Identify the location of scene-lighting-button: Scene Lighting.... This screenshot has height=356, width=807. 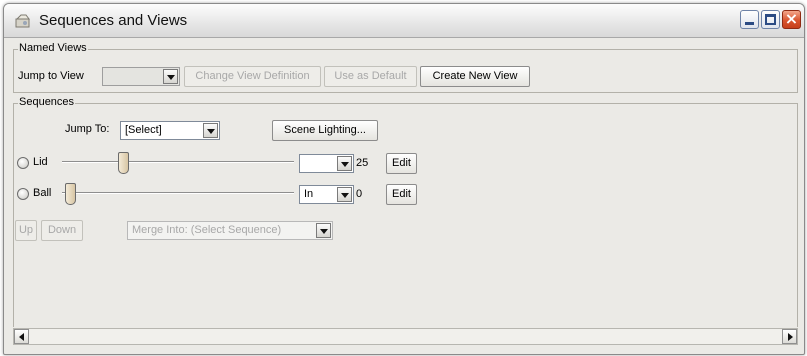
(325, 130).